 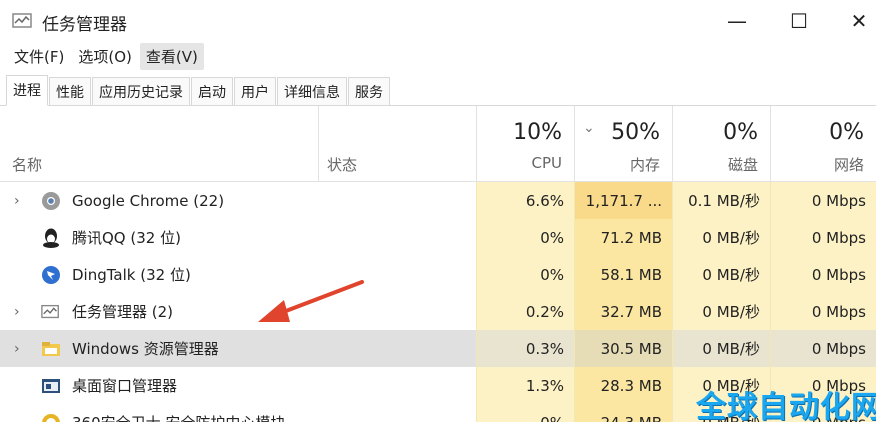 What do you see at coordinates (438, 311) in the screenshot?
I see `table-row: › 任务管理器 (2) 0.2% 32.7 MB 0 MB/秒 0 Mbps` at bounding box center [438, 311].